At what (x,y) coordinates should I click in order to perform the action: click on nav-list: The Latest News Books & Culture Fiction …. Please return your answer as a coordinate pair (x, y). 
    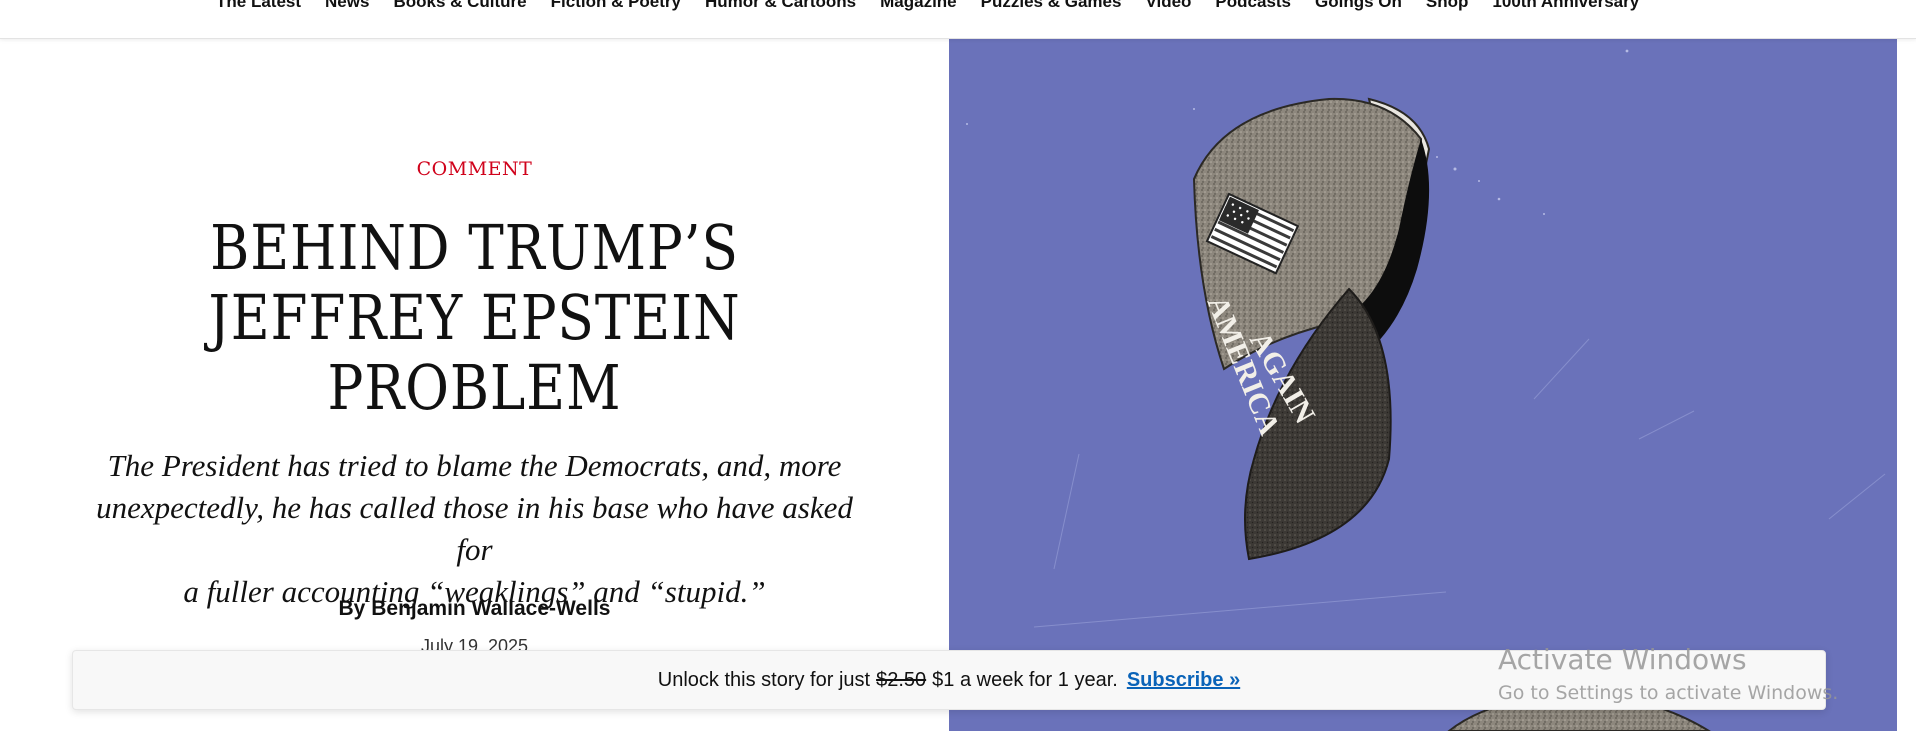
    Looking at the image, I should click on (933, 6).